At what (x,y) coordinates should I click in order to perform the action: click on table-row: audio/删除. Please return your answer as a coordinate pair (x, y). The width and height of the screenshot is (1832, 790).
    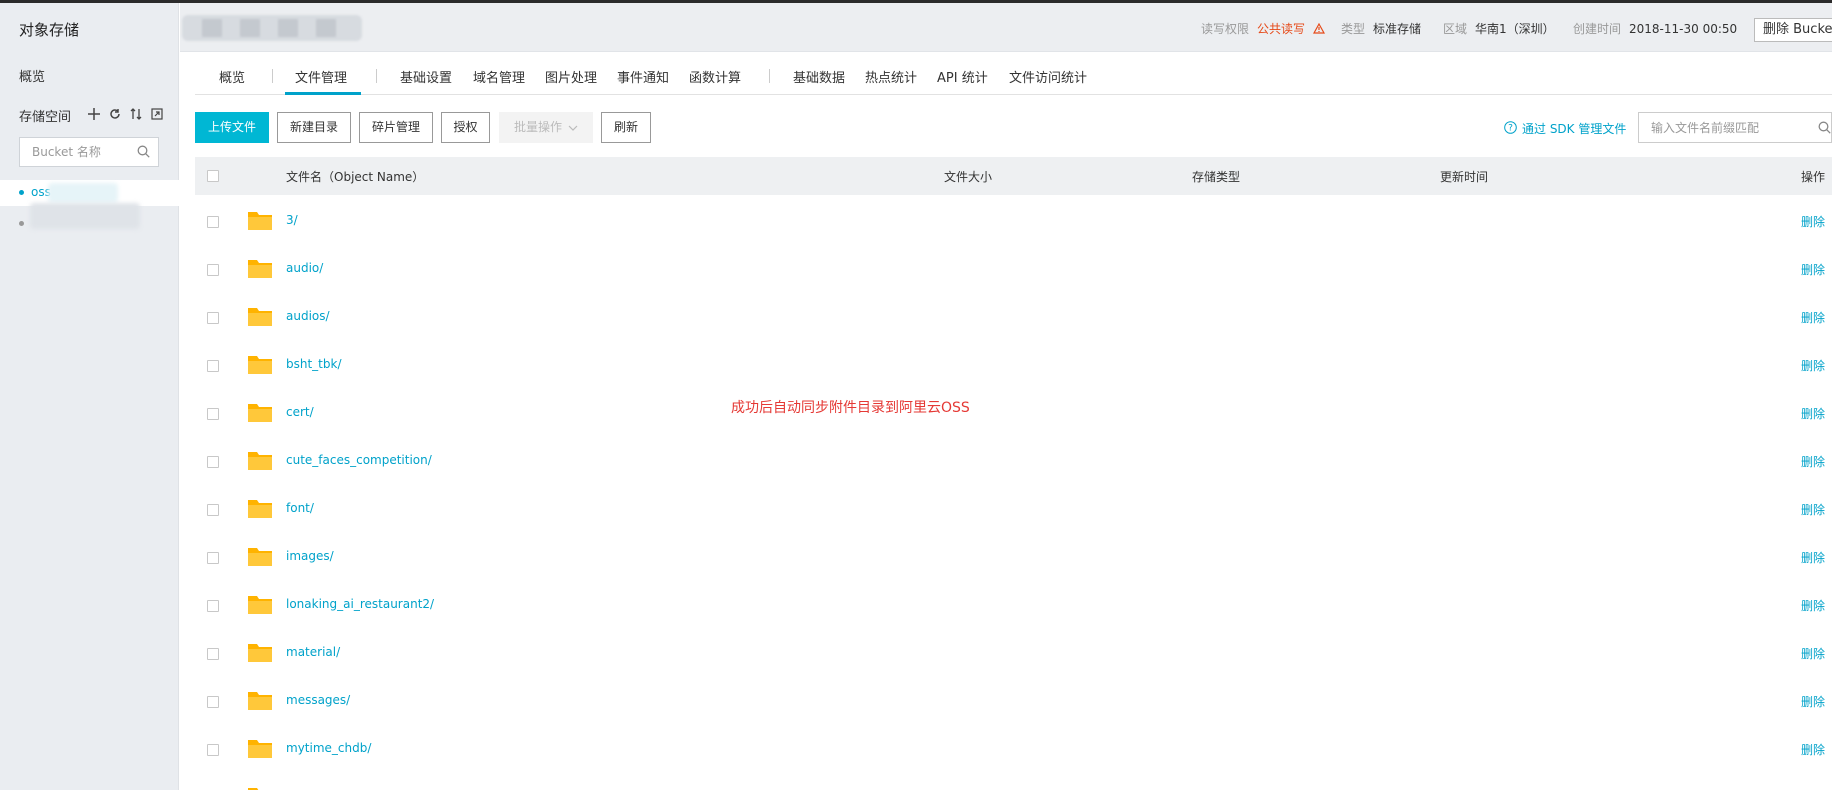
    Looking at the image, I should click on (1013, 269).